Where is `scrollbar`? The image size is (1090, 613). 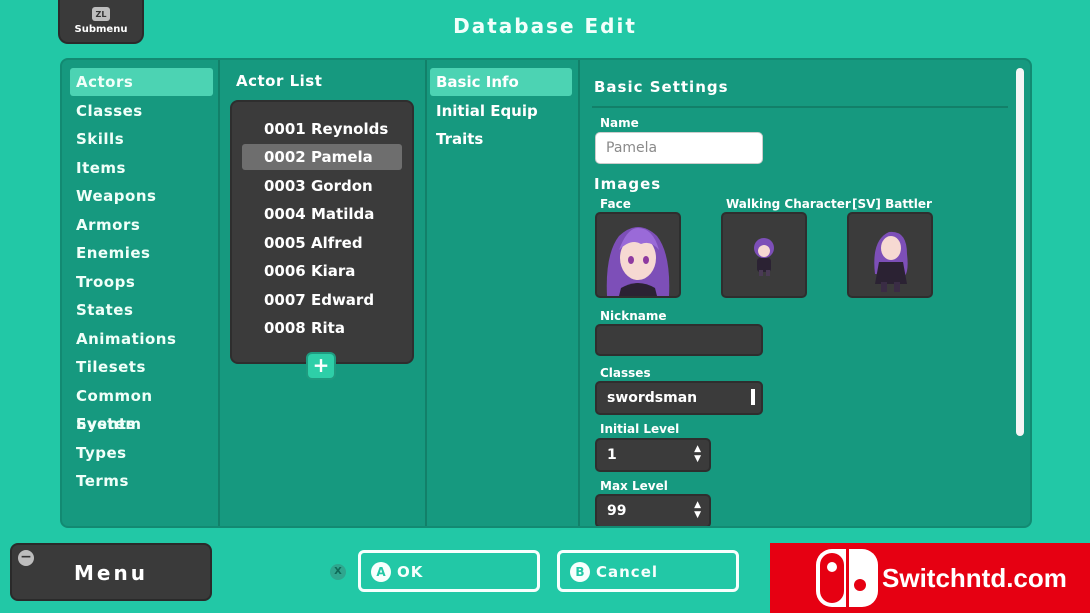 scrollbar is located at coordinates (1020, 252).